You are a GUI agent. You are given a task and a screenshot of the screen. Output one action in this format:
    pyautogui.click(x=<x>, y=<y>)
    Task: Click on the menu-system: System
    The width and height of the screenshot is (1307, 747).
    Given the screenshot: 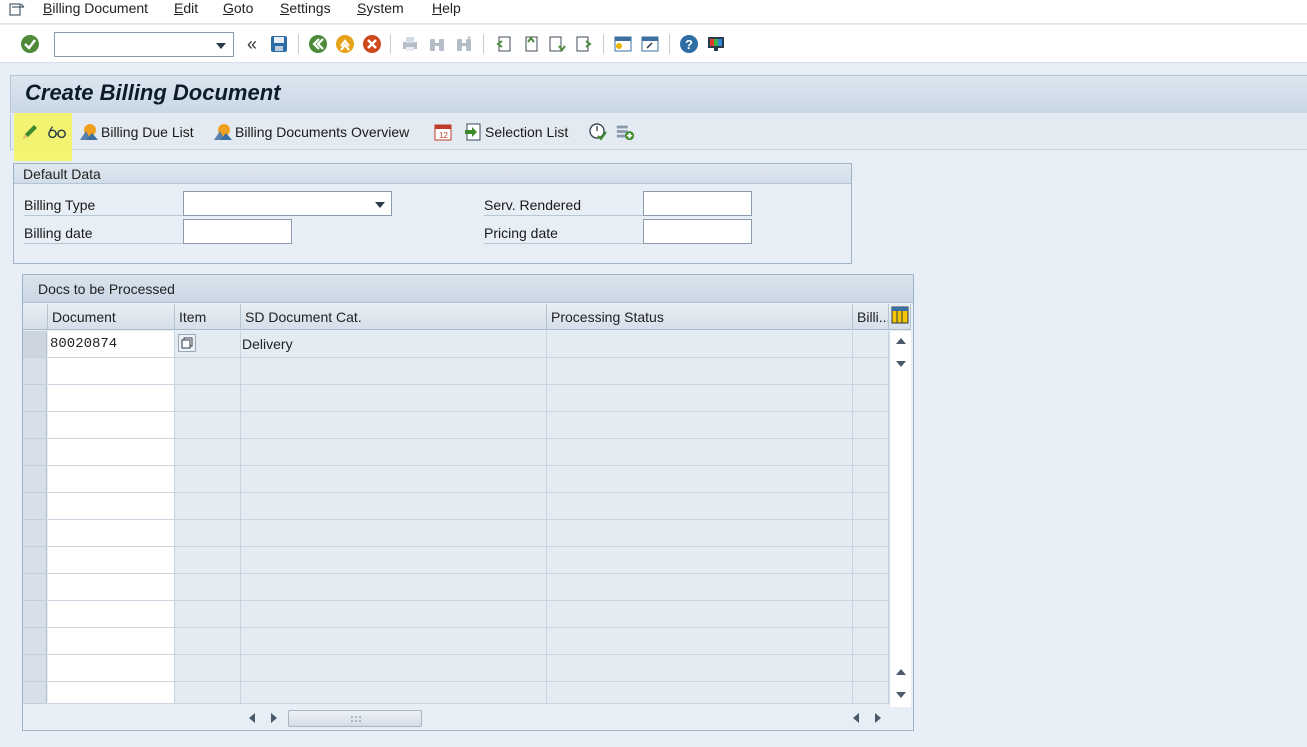 What is the action you would take?
    pyautogui.click(x=380, y=10)
    